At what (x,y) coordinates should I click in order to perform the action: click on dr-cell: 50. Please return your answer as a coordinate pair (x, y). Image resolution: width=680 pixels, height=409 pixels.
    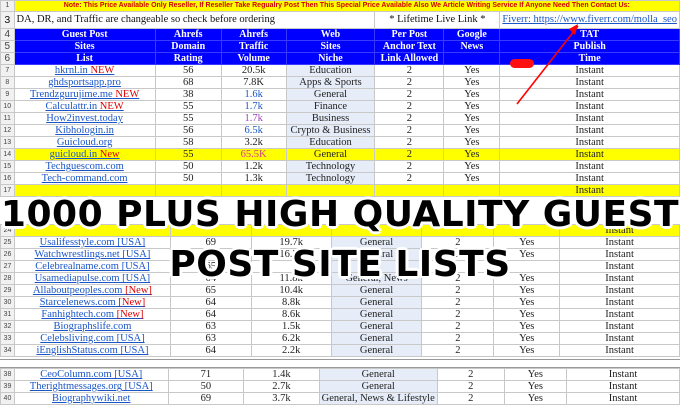
    Looking at the image, I should click on (188, 166).